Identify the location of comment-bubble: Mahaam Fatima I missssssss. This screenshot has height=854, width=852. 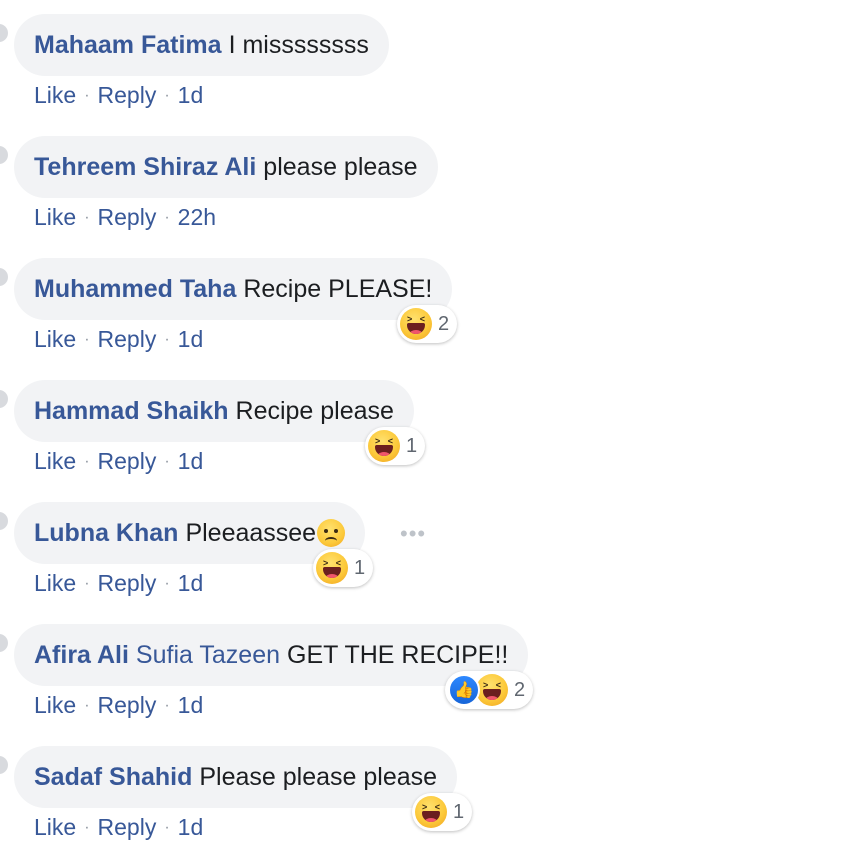
(201, 45).